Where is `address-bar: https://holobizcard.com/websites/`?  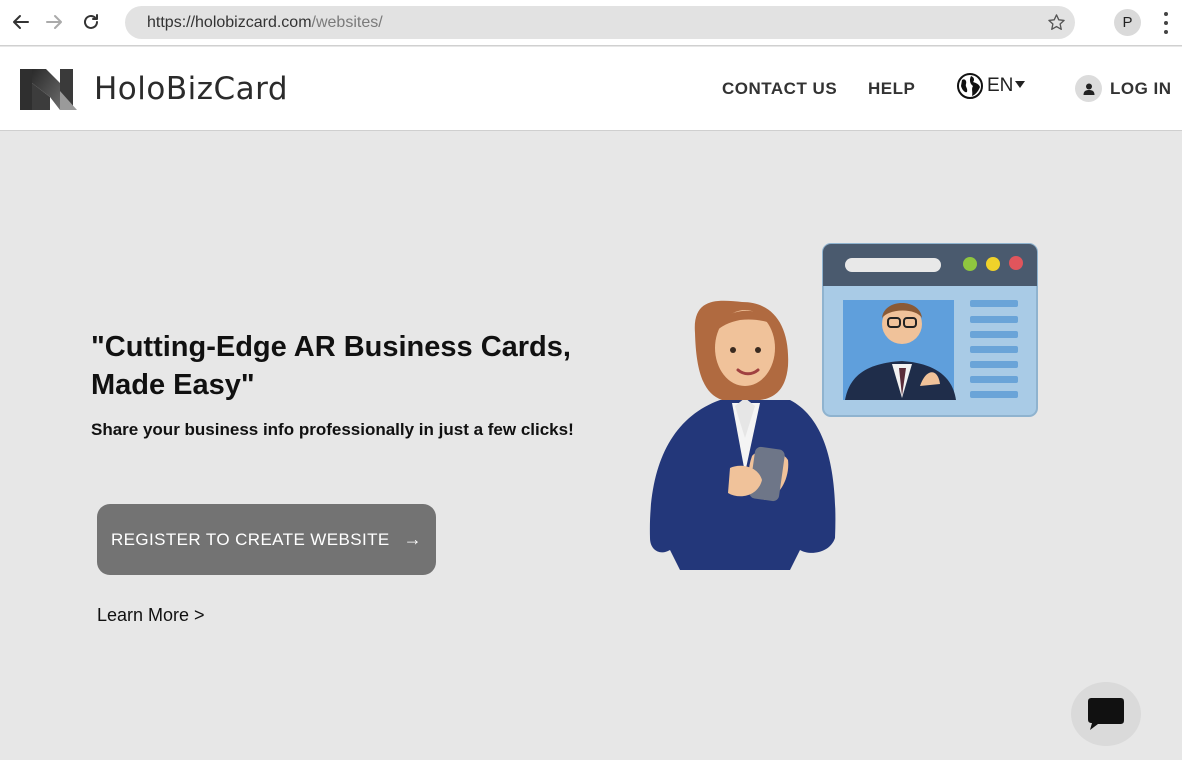 address-bar: https://holobizcard.com/websites/ is located at coordinates (600, 22).